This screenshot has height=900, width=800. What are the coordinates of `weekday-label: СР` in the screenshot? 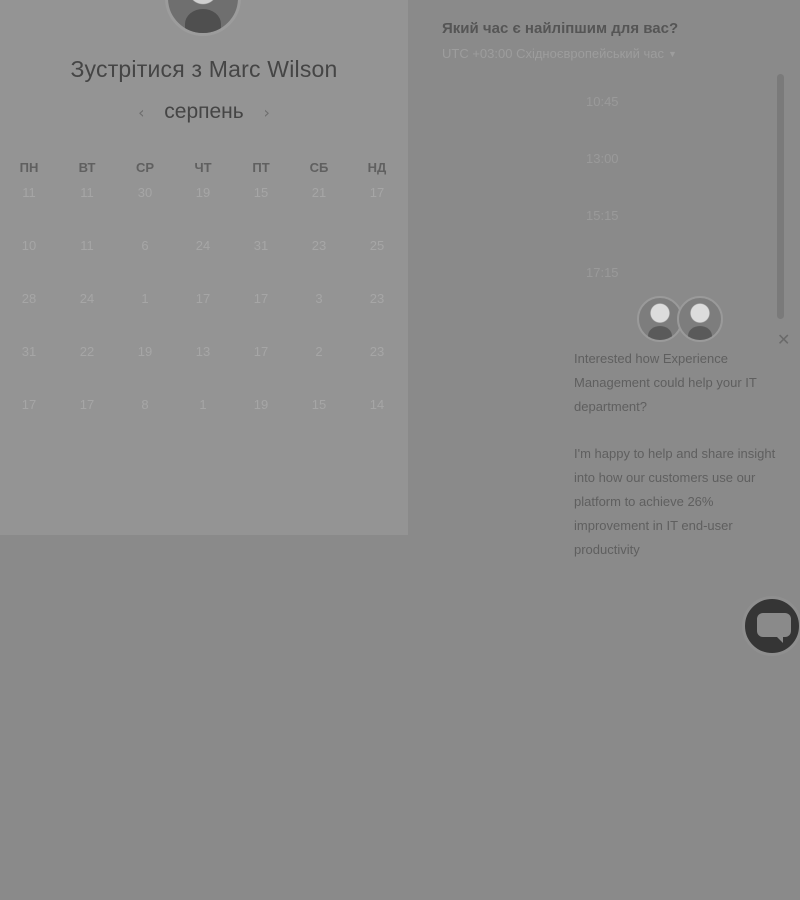 It's located at (145, 167).